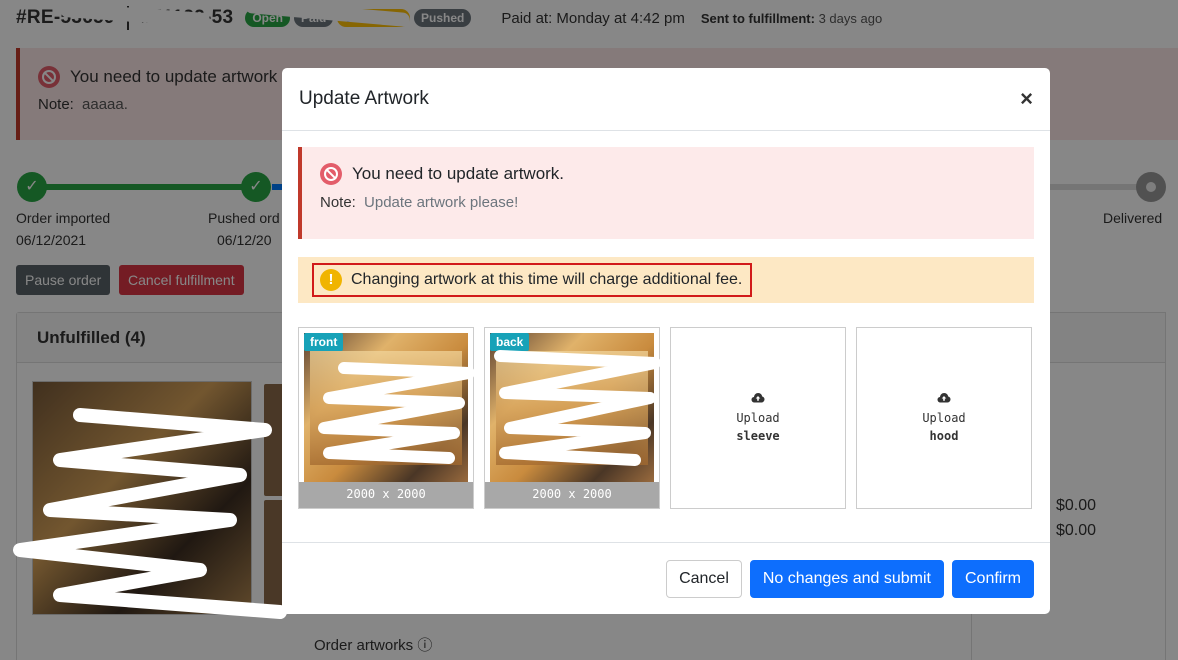 The image size is (1178, 660). What do you see at coordinates (441, 202) in the screenshot?
I see `alert-note-value: Update artwork please!` at bounding box center [441, 202].